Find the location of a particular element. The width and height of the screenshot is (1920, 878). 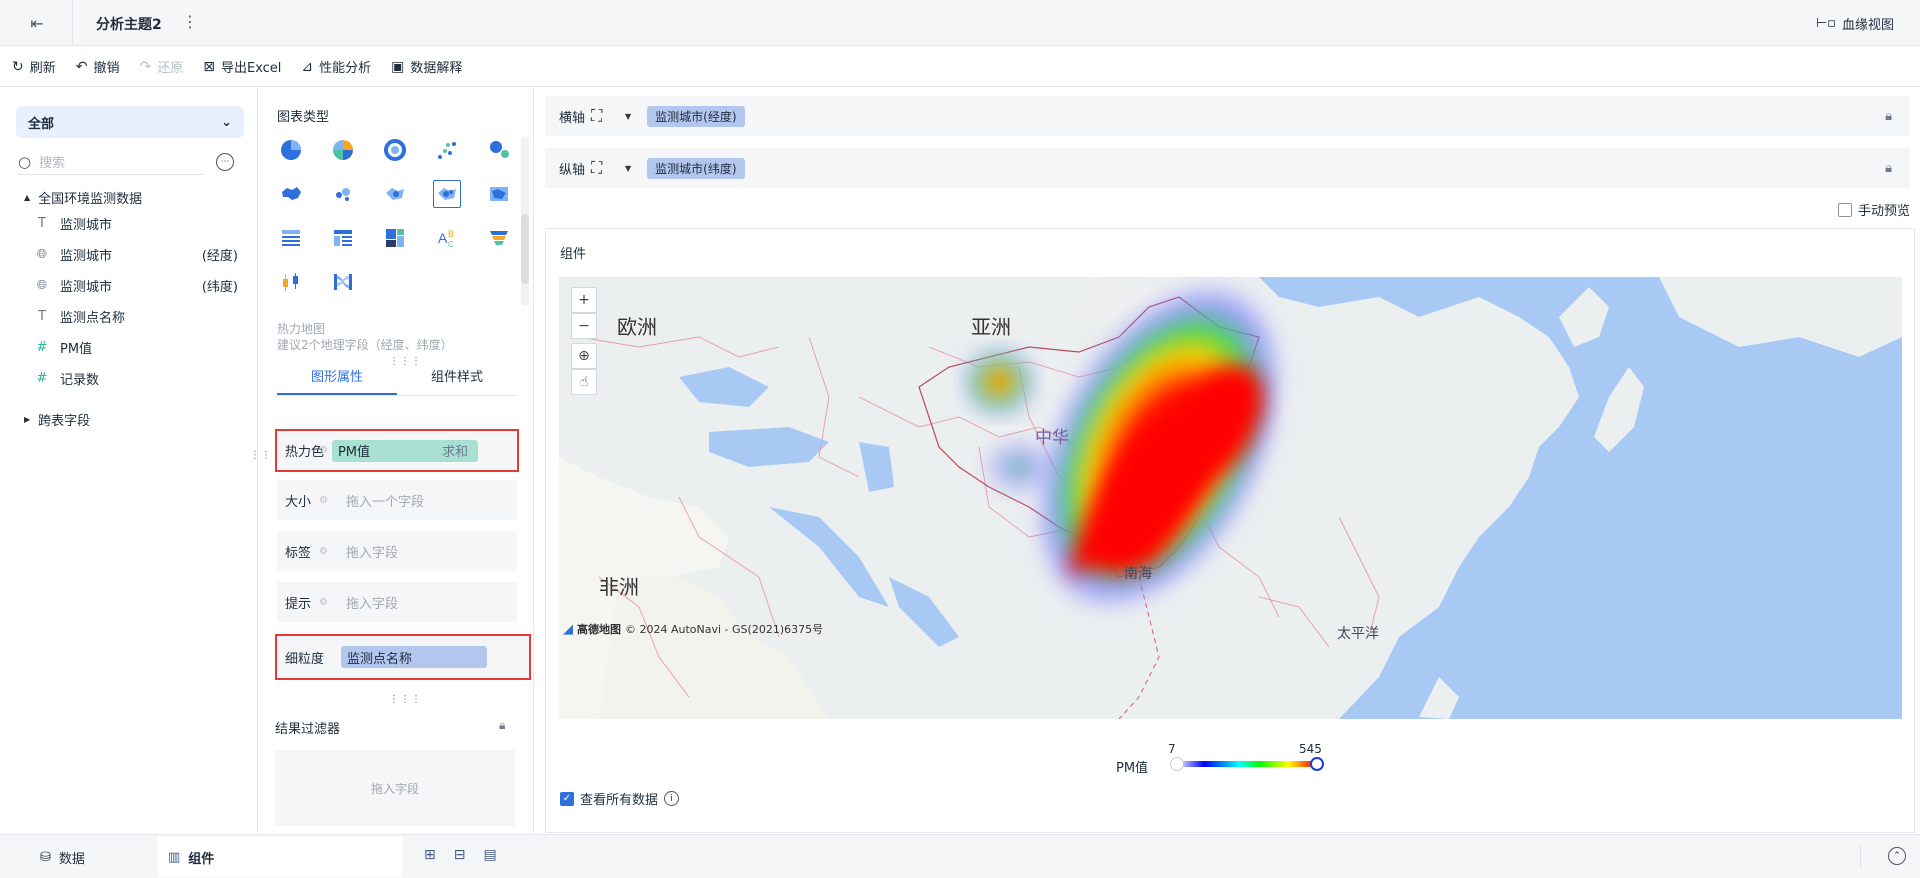

data-explain-button: ▣ 数据解释 is located at coordinates (426, 67).